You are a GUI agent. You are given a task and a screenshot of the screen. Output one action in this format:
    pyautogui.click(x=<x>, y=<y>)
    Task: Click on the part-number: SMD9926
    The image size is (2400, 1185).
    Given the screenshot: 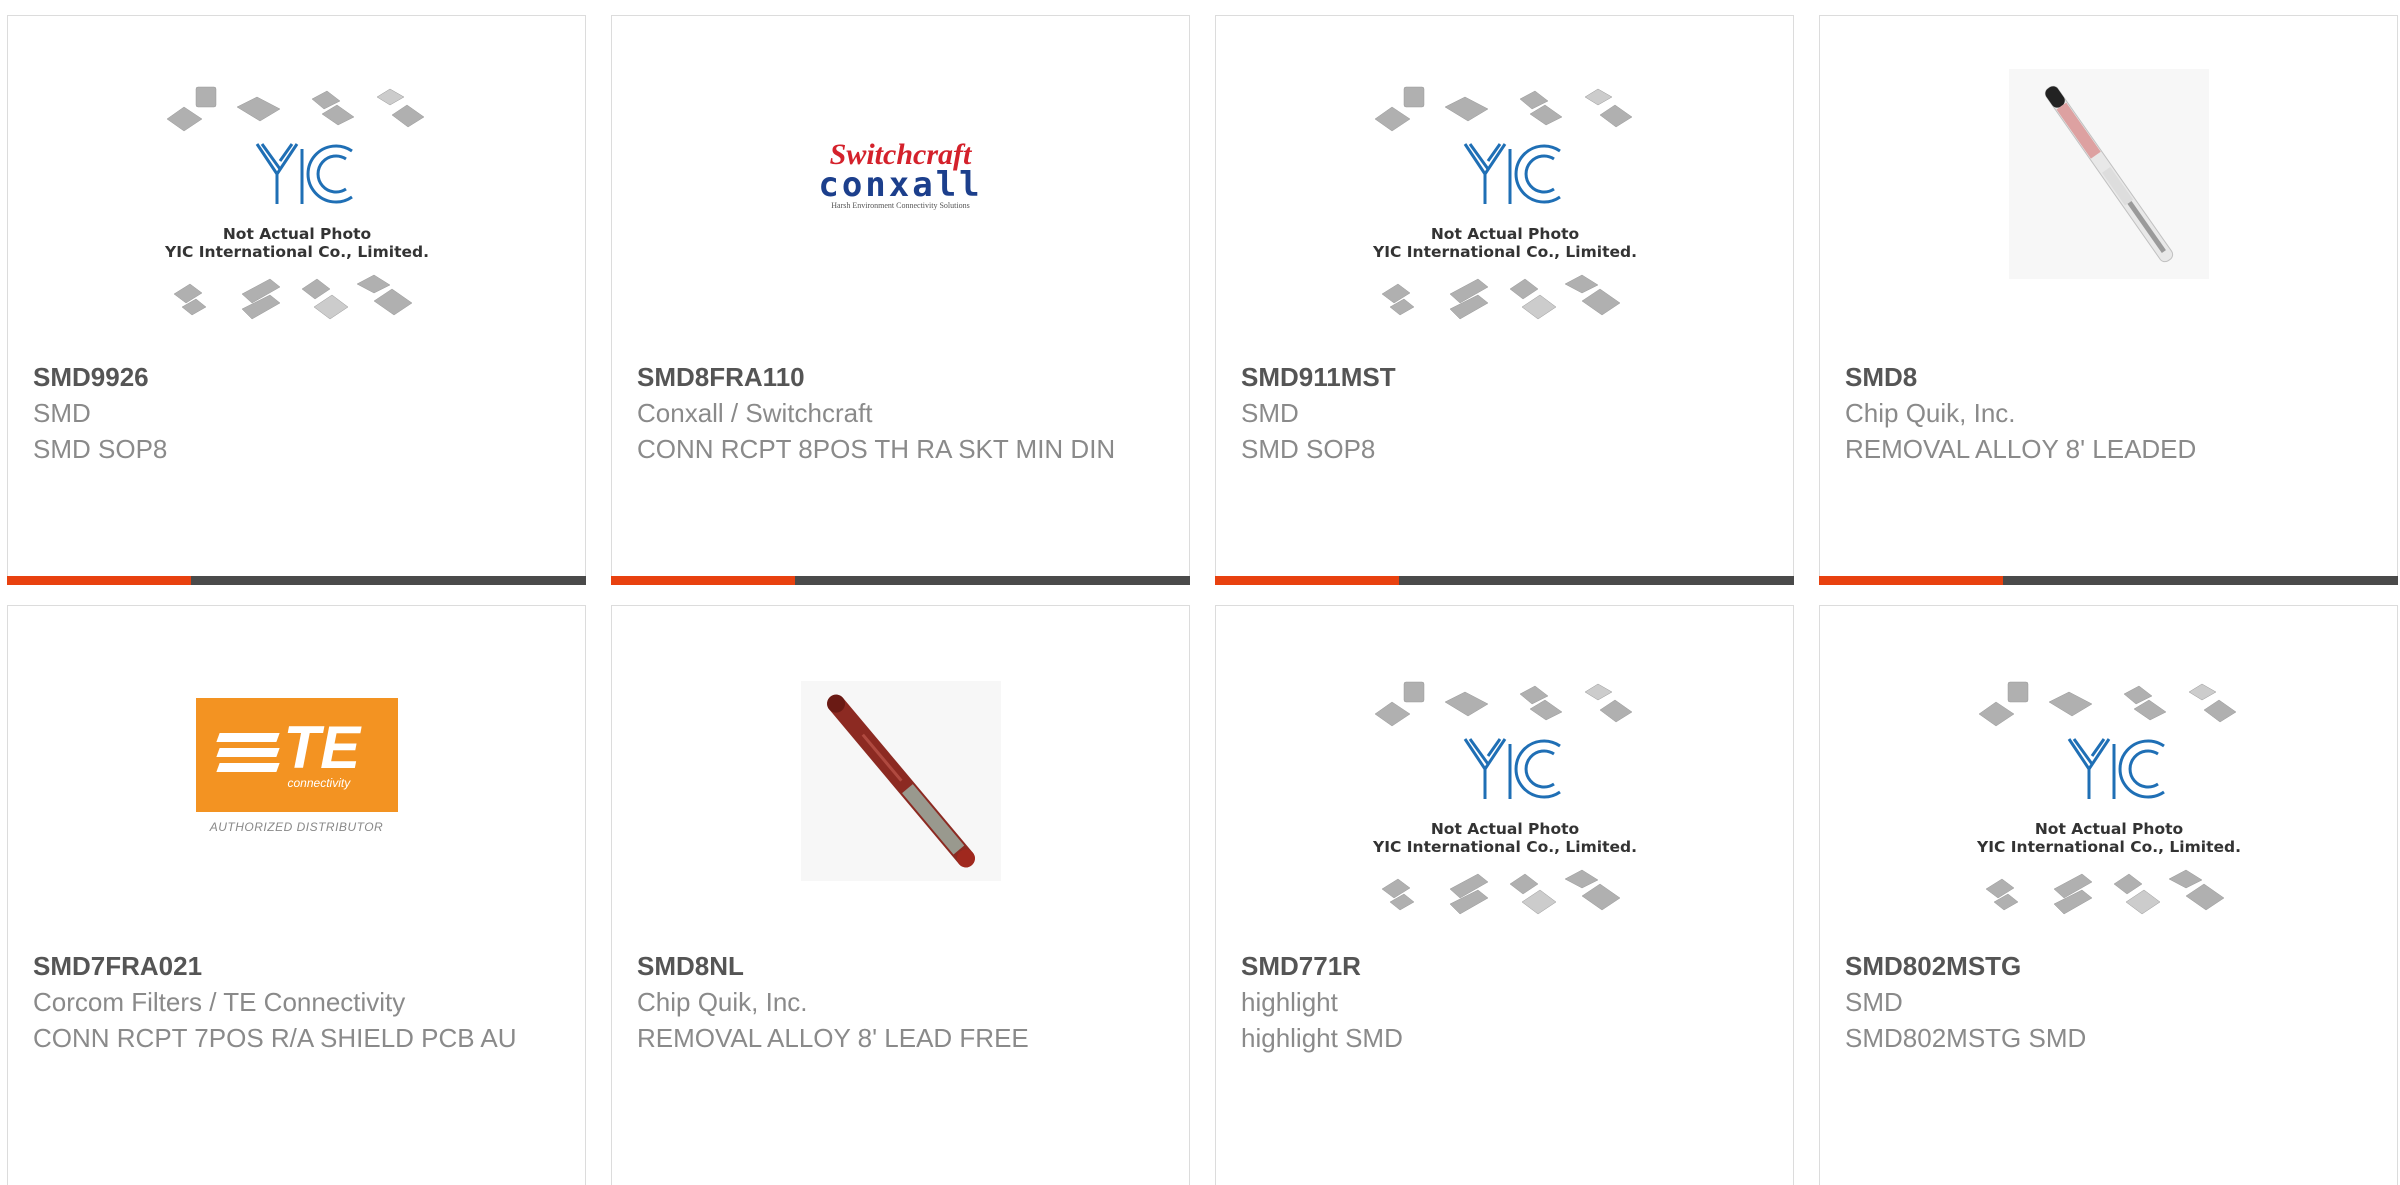 What is the action you would take?
    pyautogui.click(x=296, y=377)
    